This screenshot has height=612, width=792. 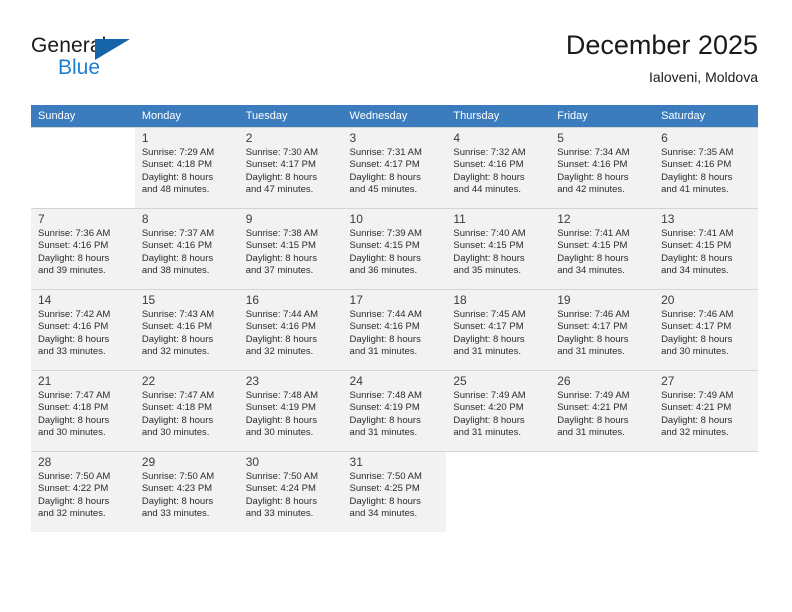 What do you see at coordinates (664, 138) in the screenshot?
I see `day-number: 6` at bounding box center [664, 138].